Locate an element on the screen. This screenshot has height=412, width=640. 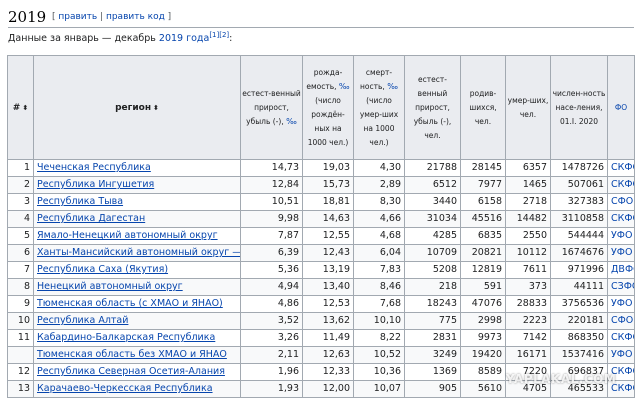
edit-link: править is located at coordinates (77, 17).